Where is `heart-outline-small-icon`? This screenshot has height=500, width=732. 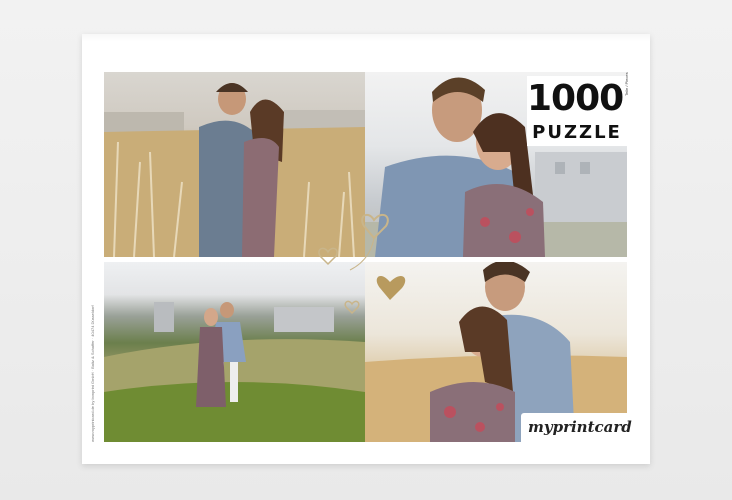
heart-outline-small-icon is located at coordinates (328, 256).